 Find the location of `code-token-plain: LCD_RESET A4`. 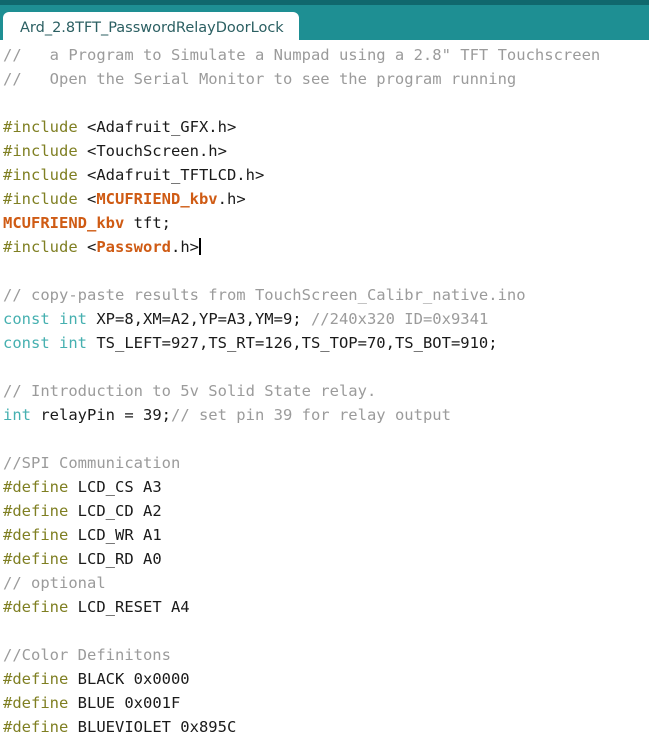

code-token-plain: LCD_RESET A4 is located at coordinates (129, 607).